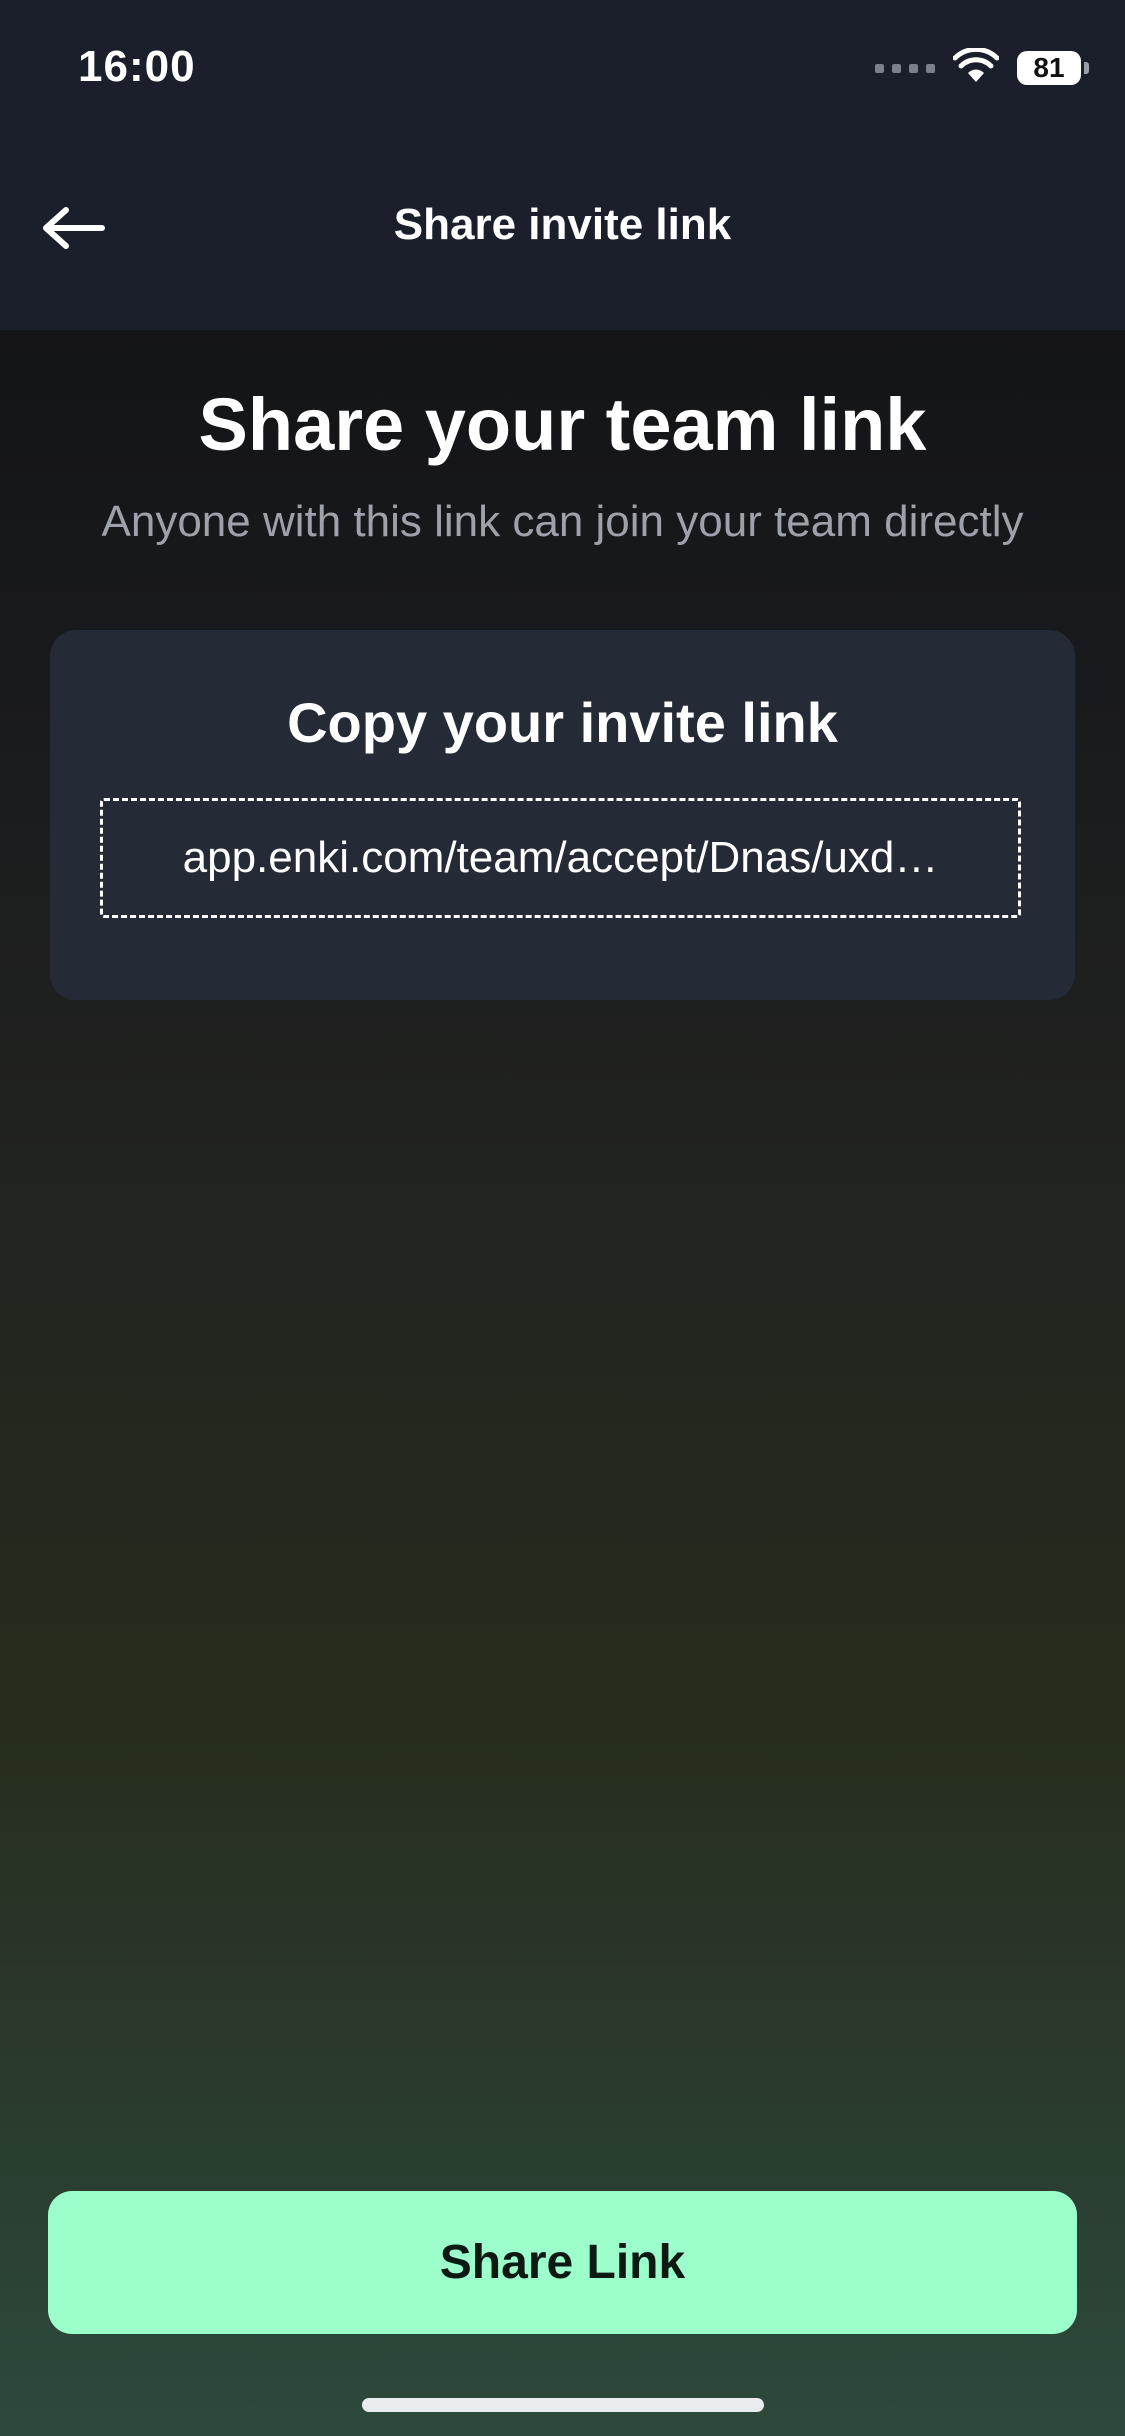 The width and height of the screenshot is (1125, 2436). Describe the element at coordinates (1049, 67) in the screenshot. I see `battery-level: 81` at that location.